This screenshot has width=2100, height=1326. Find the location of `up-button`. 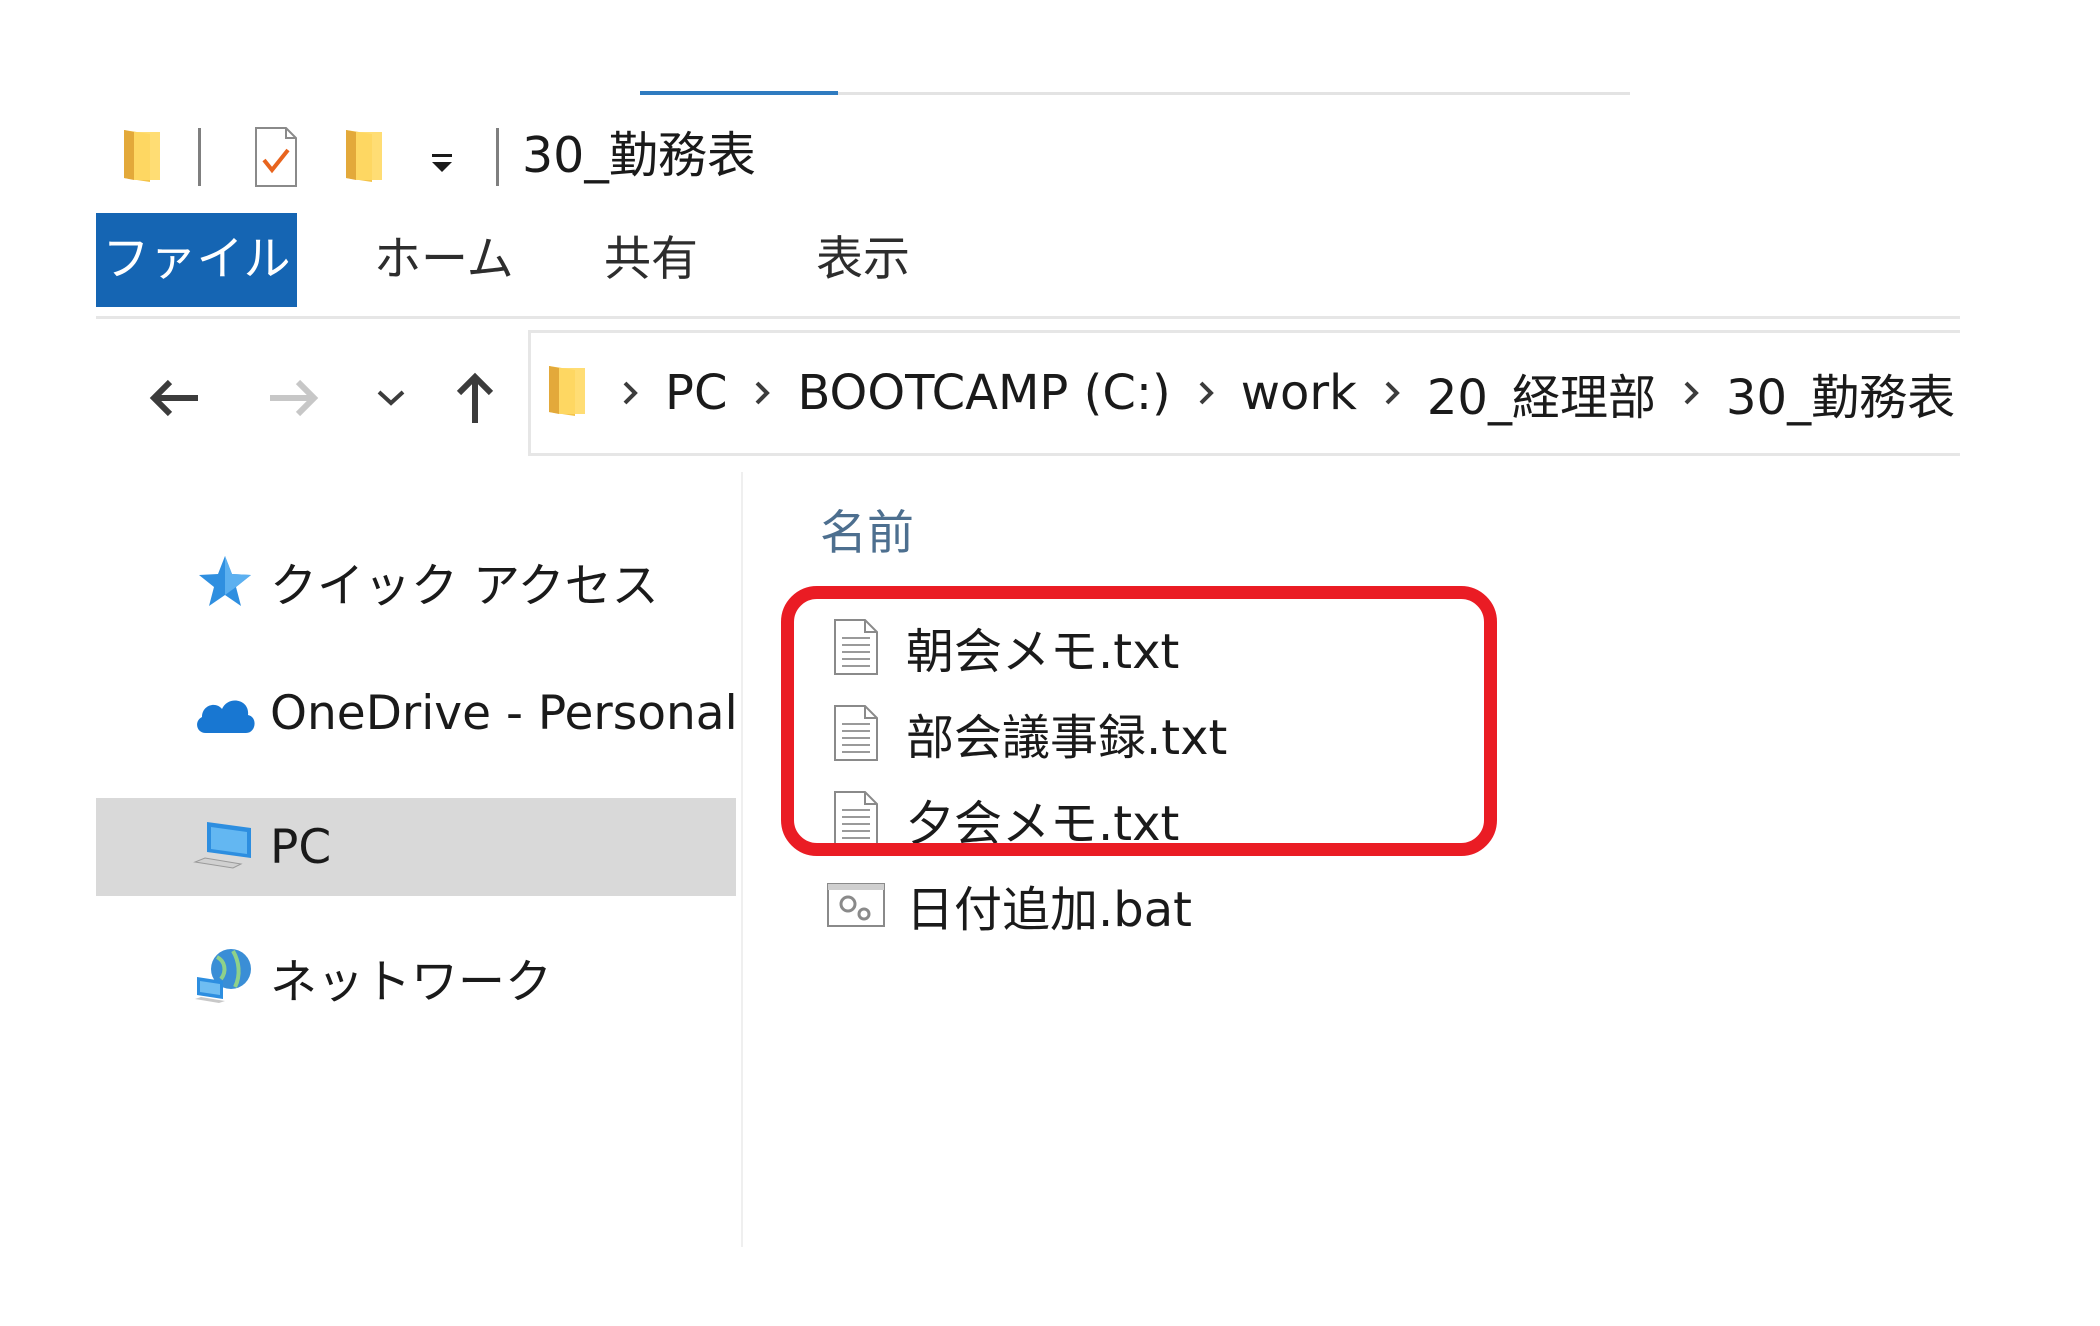

up-button is located at coordinates (475, 400).